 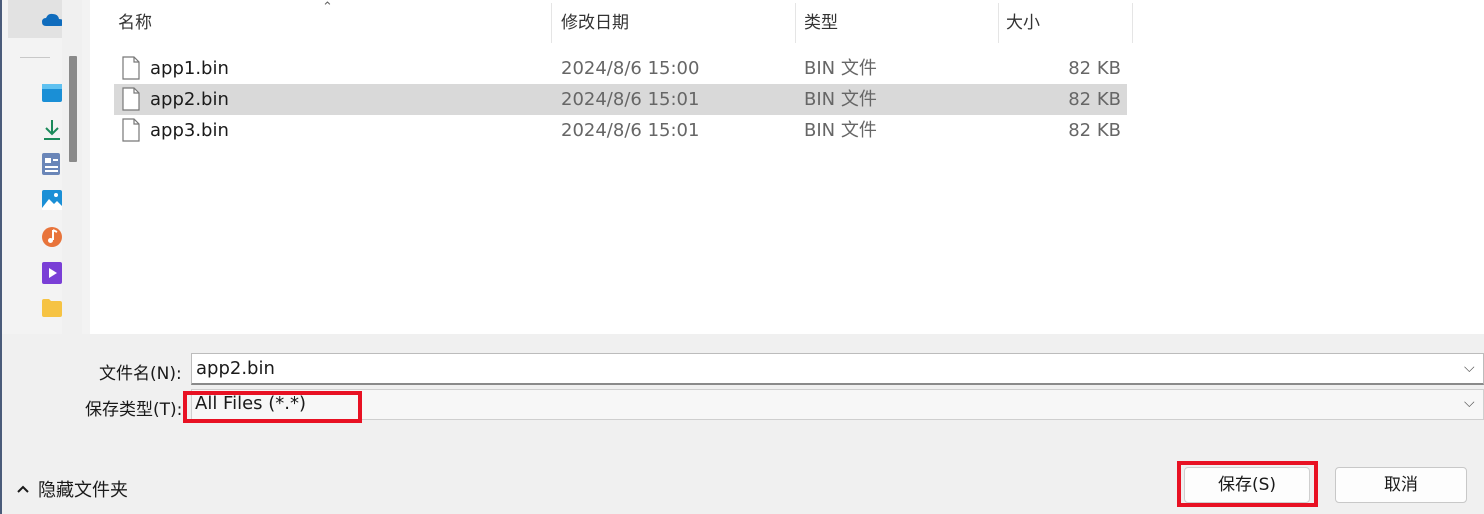 I want to click on file-row: app3.bin 2024/8/6 15:01 BIN 文件 82 KB, so click(x=620, y=130).